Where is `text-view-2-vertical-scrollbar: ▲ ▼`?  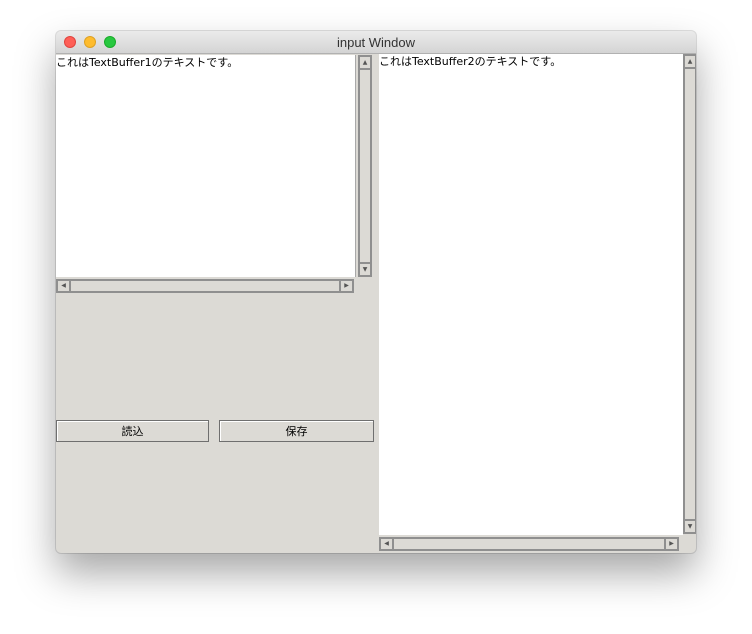 text-view-2-vertical-scrollbar: ▲ ▼ is located at coordinates (689, 294).